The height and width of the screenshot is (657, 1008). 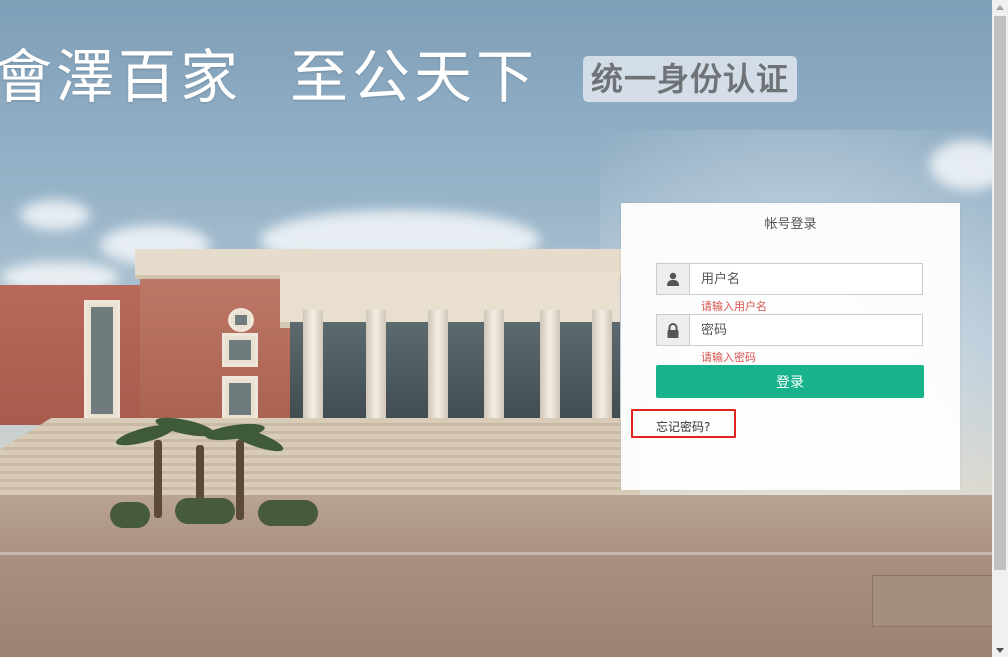 I want to click on password-hint: 请输入密码, so click(x=728, y=357).